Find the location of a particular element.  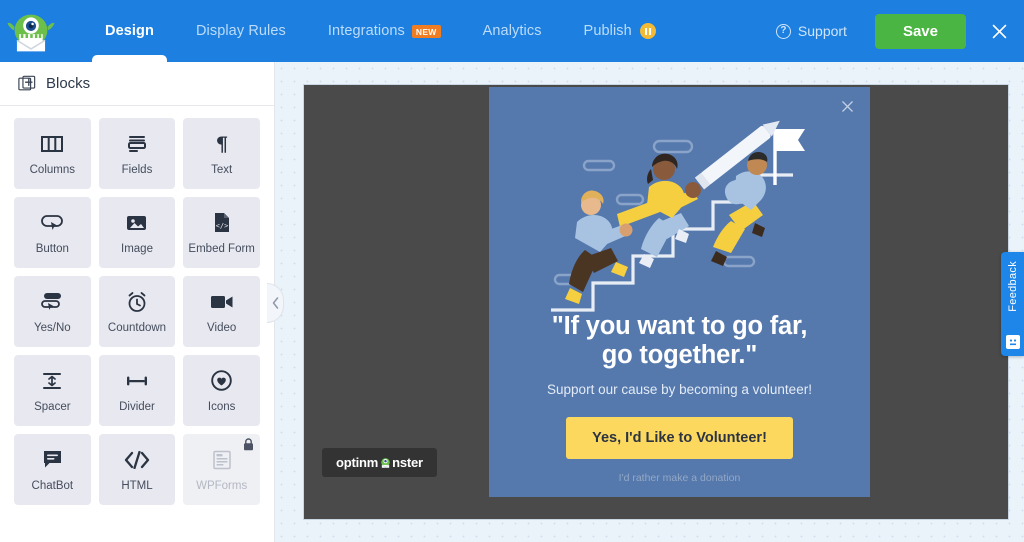

tab-display-rules: Display Rules is located at coordinates (241, 31).